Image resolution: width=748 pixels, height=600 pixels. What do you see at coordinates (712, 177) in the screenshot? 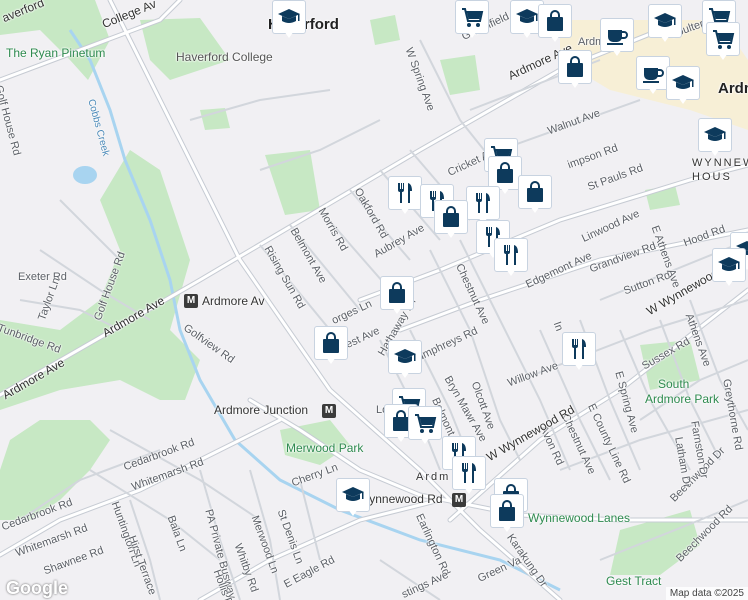
I see `wynnewood-house-label-2: HOUS` at bounding box center [712, 177].